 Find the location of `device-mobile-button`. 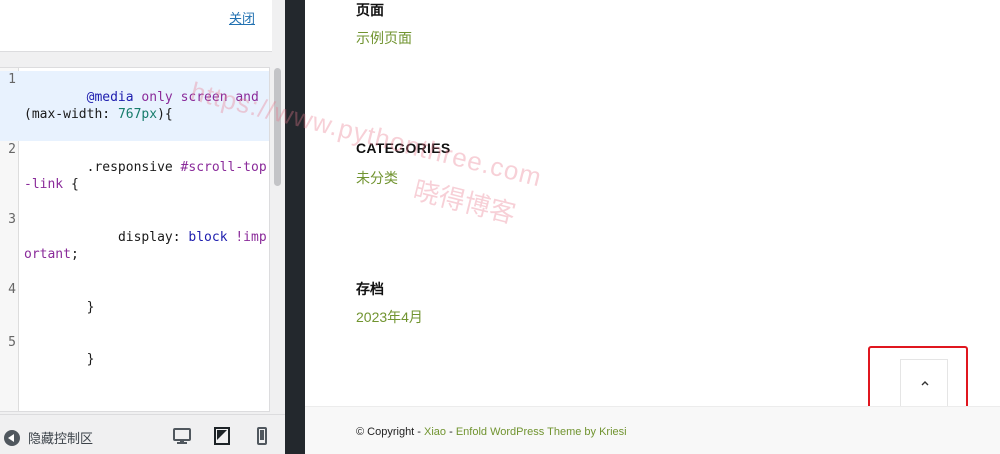

device-mobile-button is located at coordinates (262, 436).